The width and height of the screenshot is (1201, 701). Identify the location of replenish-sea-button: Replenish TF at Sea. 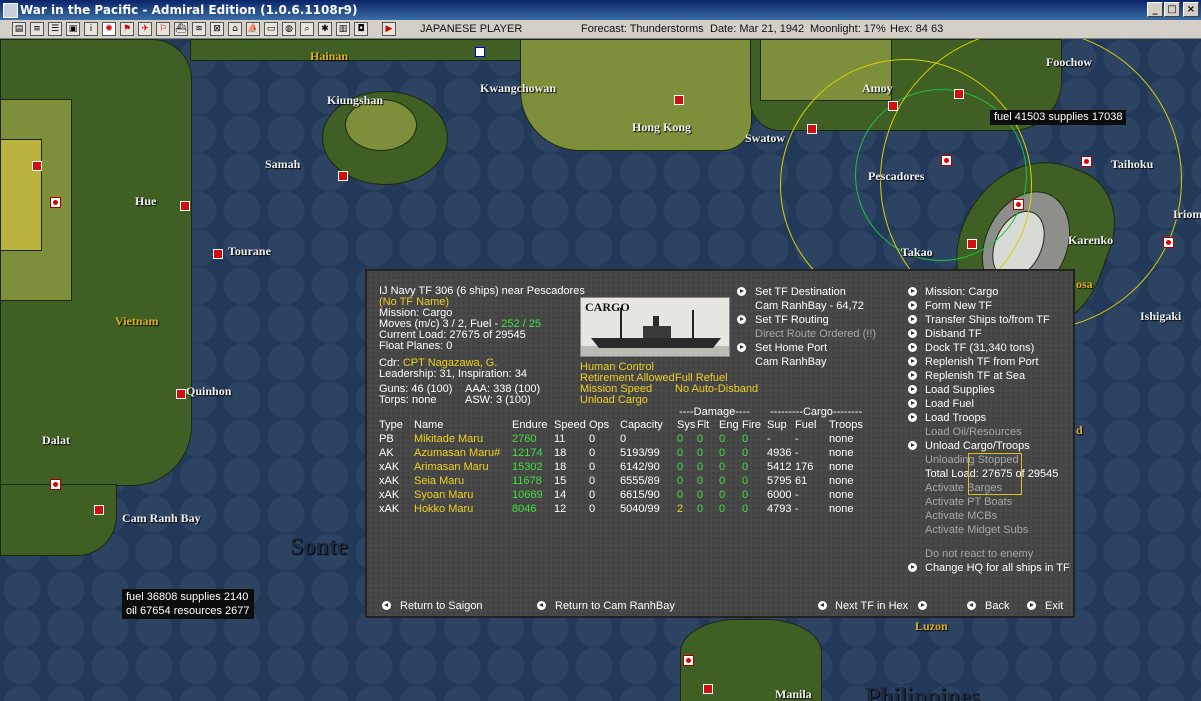
(975, 376).